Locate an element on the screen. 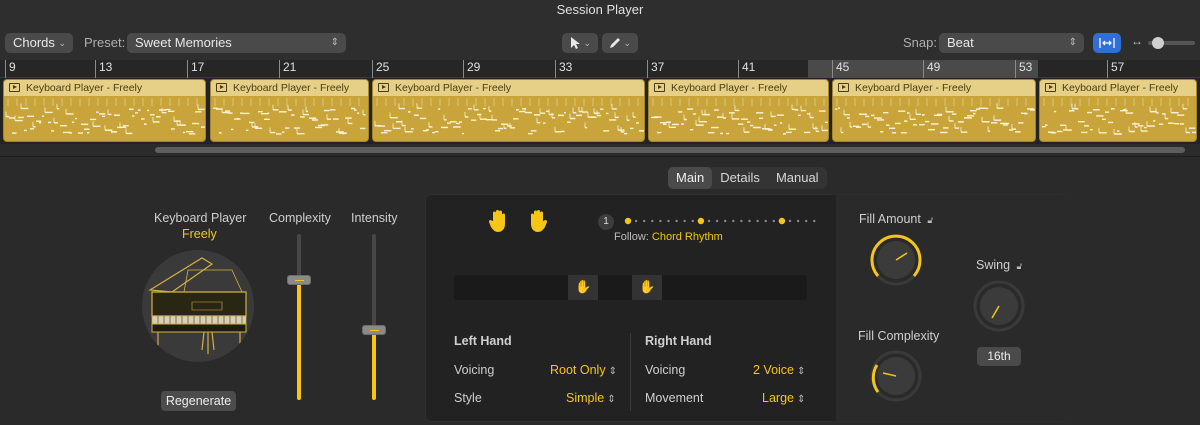 Image resolution: width=1200 pixels, height=425 pixels. swing-resolution-button: 16th is located at coordinates (999, 356).